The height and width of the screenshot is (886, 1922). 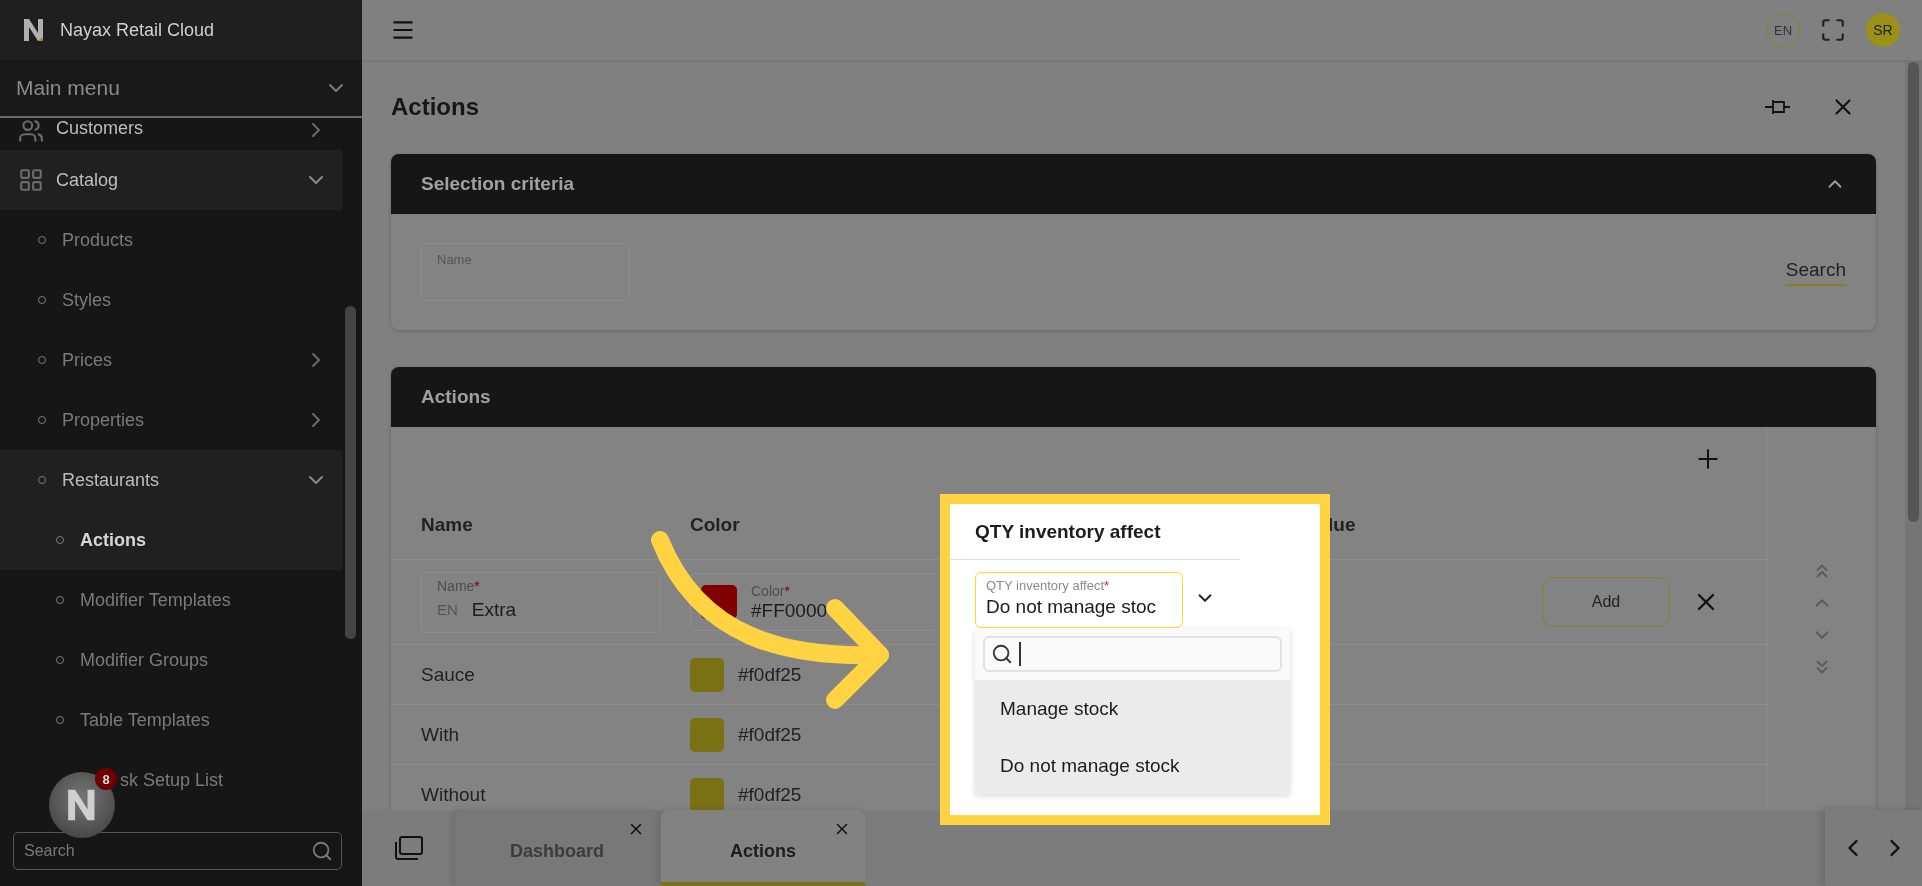 What do you see at coordinates (171, 660) in the screenshot?
I see `sidebar-item: Modifier Groups` at bounding box center [171, 660].